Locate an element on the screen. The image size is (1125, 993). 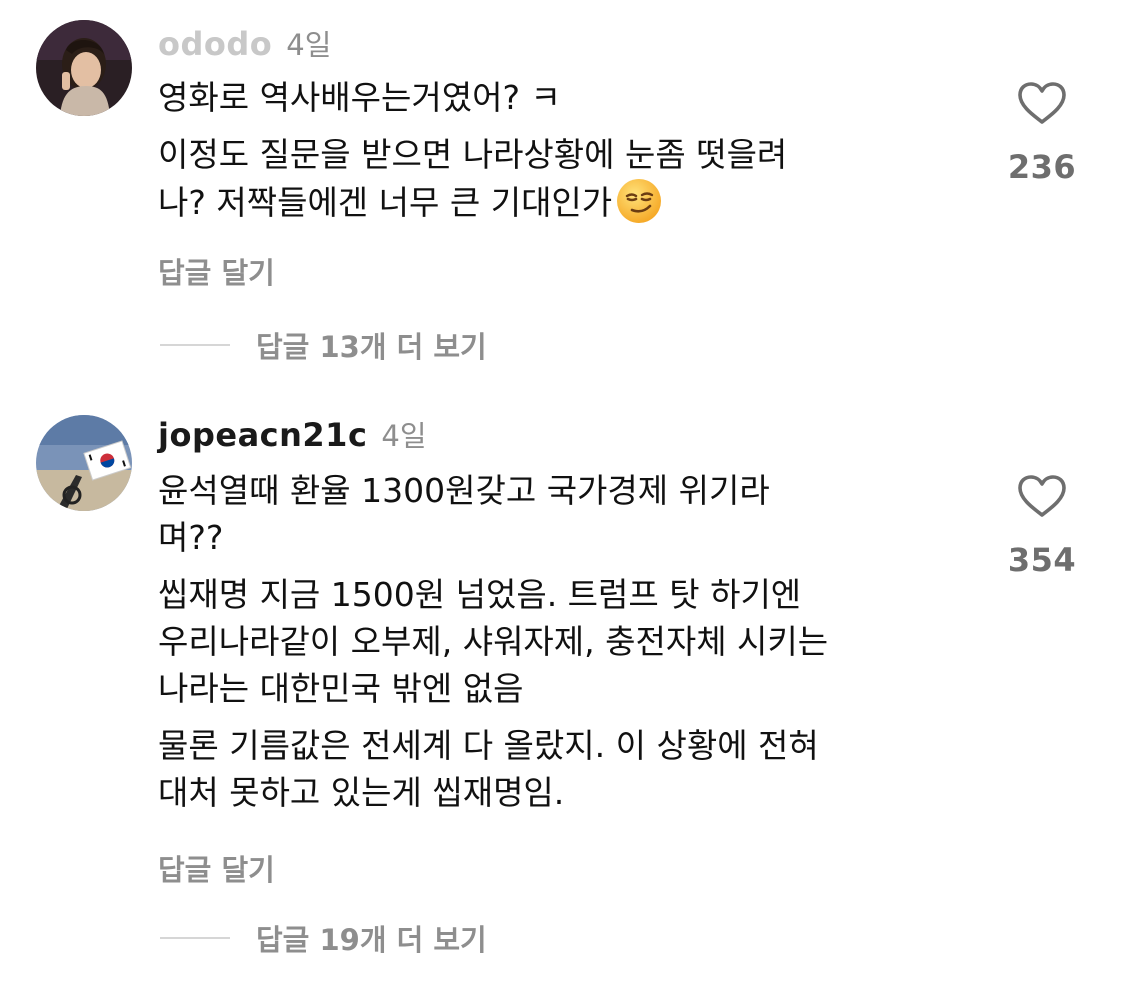
like-control: 236 is located at coordinates (1042, 133).